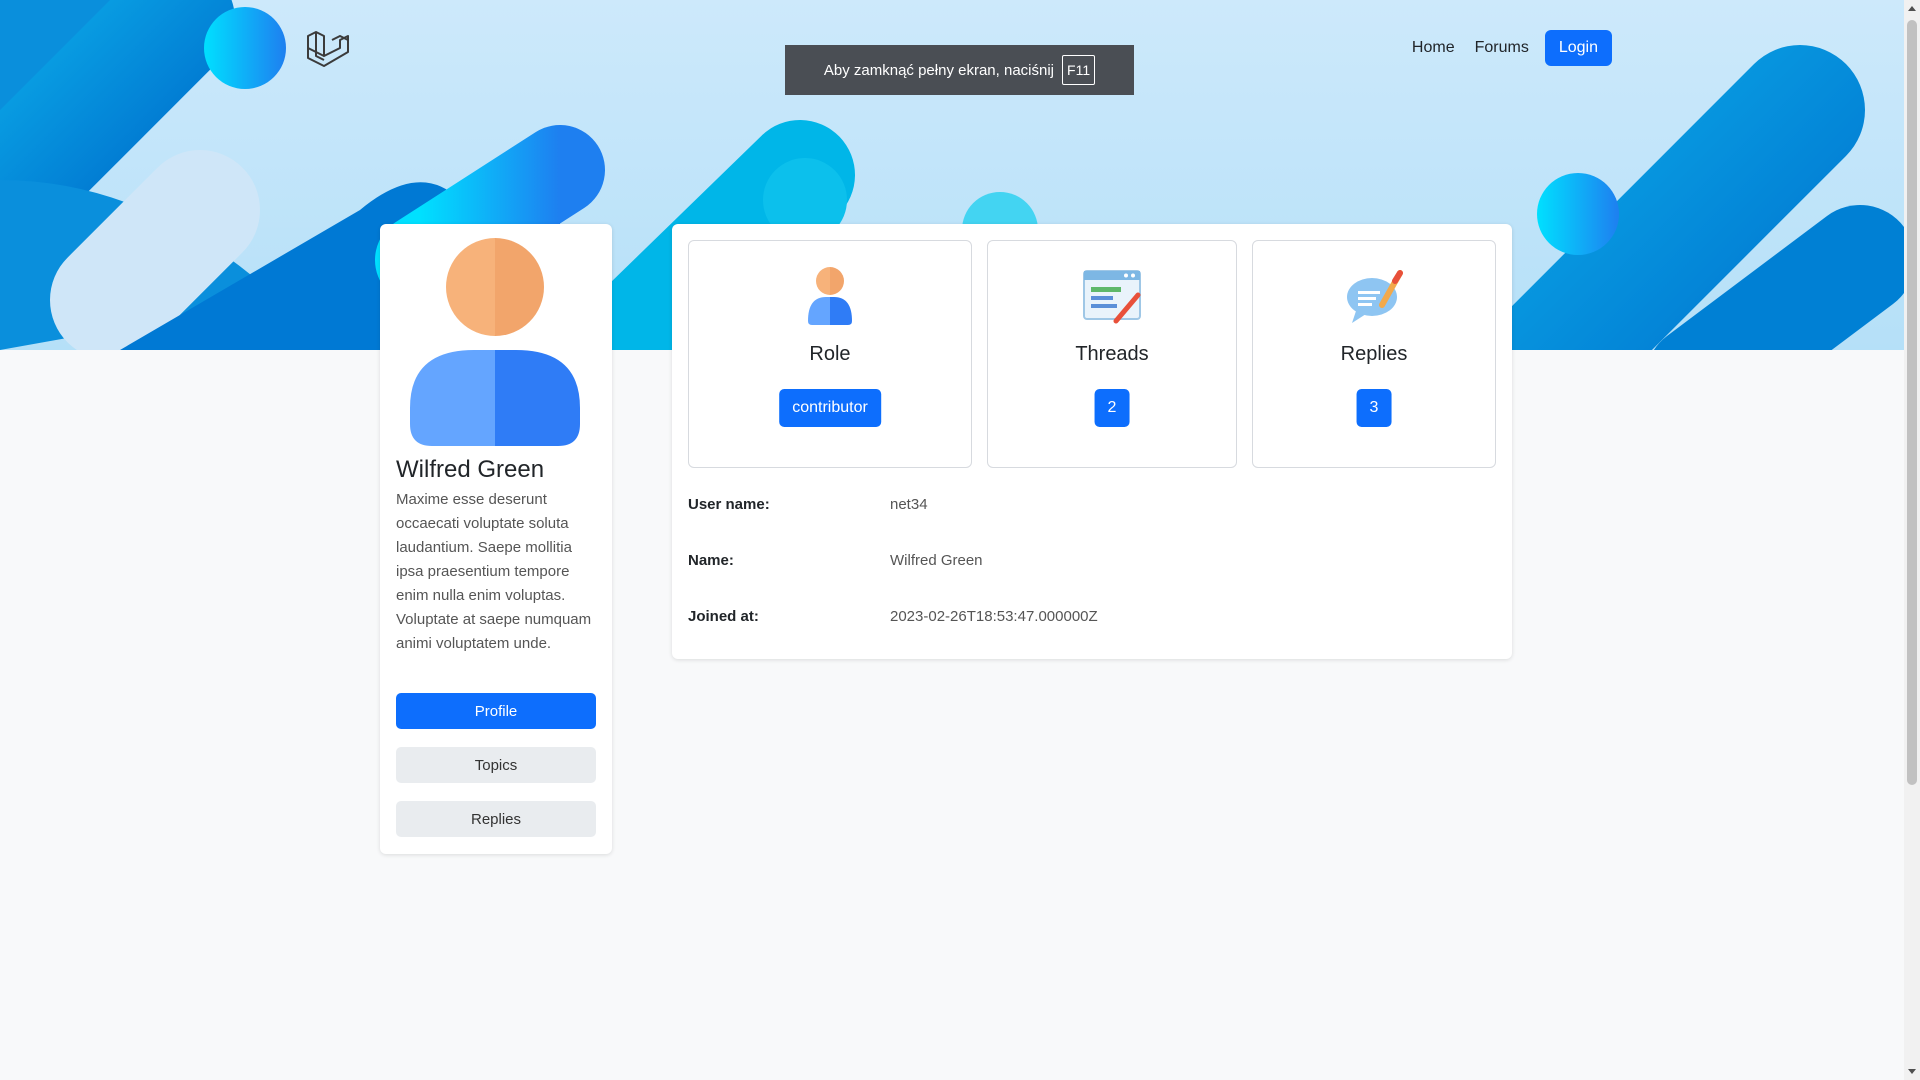 The height and width of the screenshot is (1080, 1920). What do you see at coordinates (711, 560) in the screenshot?
I see `name-label: Name:` at bounding box center [711, 560].